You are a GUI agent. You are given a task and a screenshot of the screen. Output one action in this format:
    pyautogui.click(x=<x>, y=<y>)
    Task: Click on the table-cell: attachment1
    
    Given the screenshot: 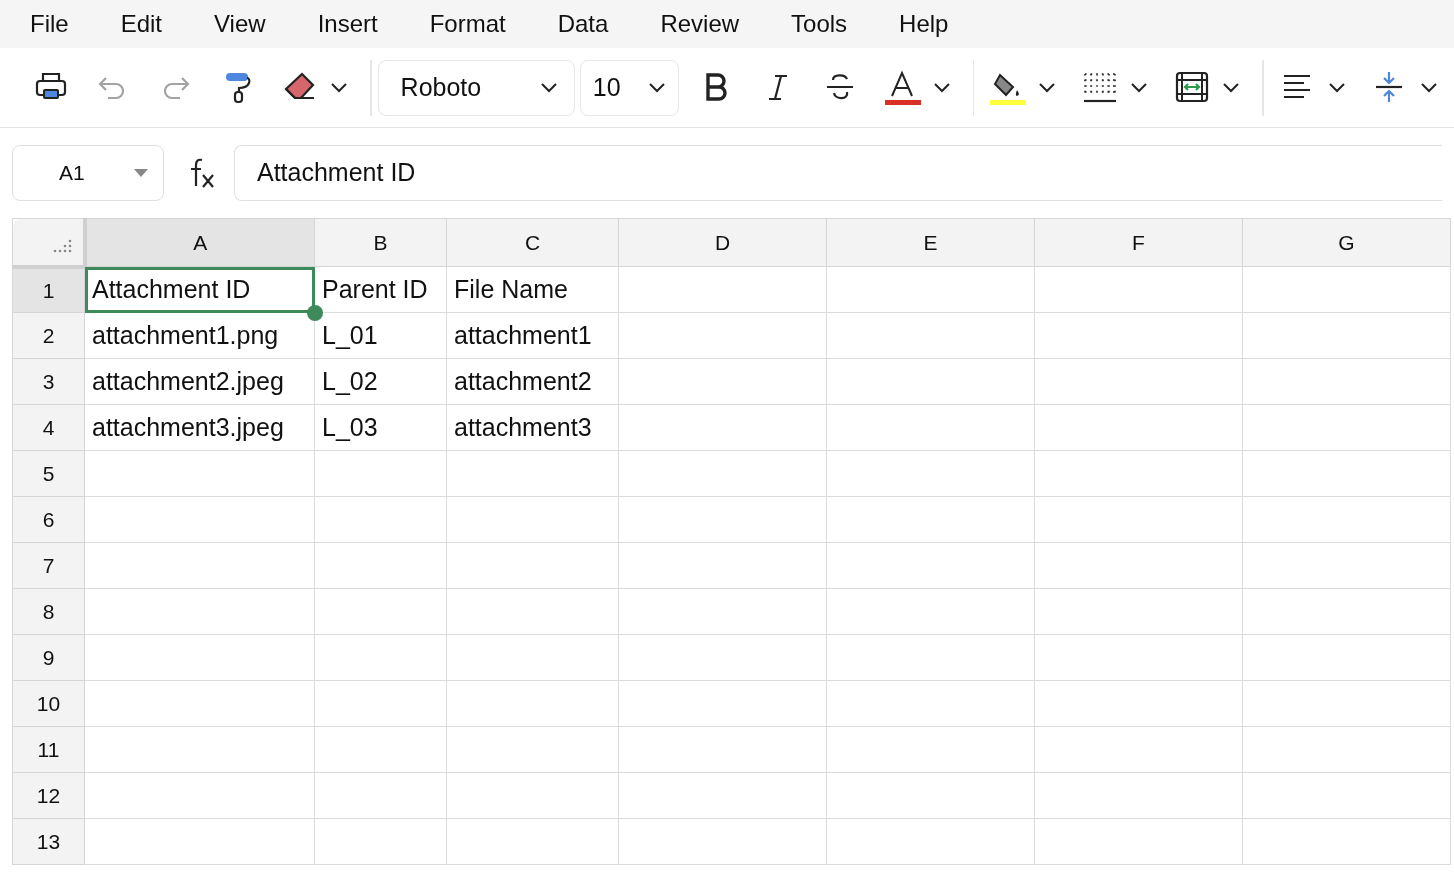 What is the action you would take?
    pyautogui.click(x=532, y=335)
    